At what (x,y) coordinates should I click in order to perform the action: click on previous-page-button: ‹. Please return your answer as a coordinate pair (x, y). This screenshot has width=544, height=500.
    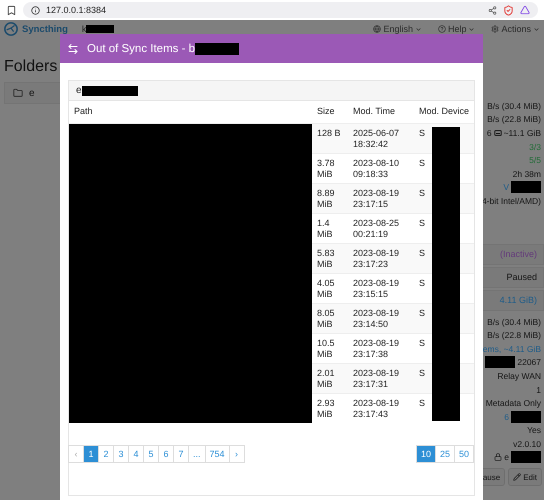
    Looking at the image, I should click on (76, 454).